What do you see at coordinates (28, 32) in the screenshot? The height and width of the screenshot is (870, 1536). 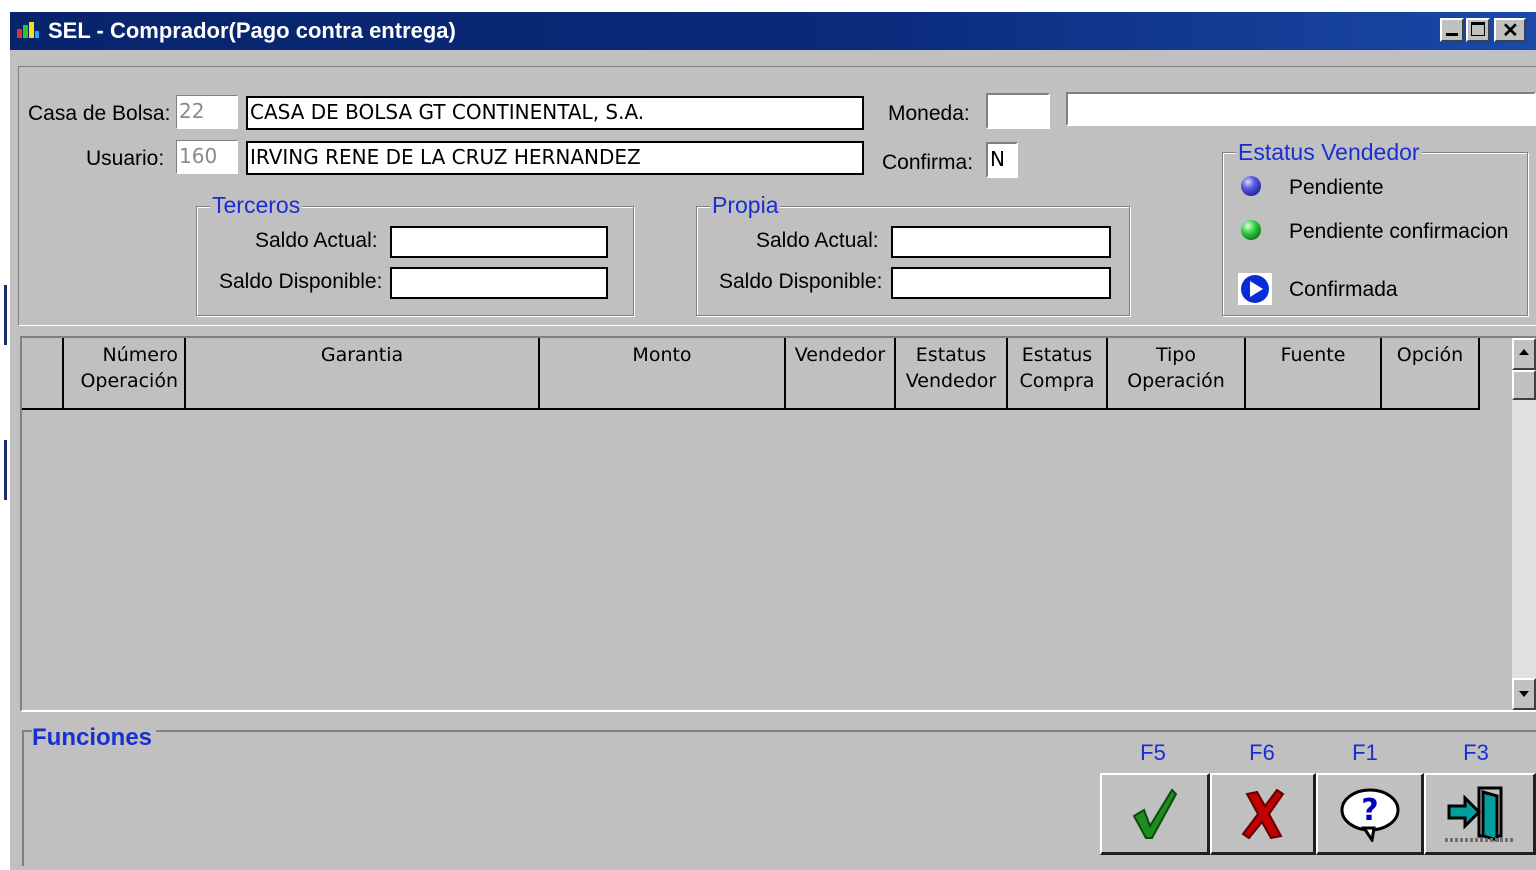 I see `app-icon` at bounding box center [28, 32].